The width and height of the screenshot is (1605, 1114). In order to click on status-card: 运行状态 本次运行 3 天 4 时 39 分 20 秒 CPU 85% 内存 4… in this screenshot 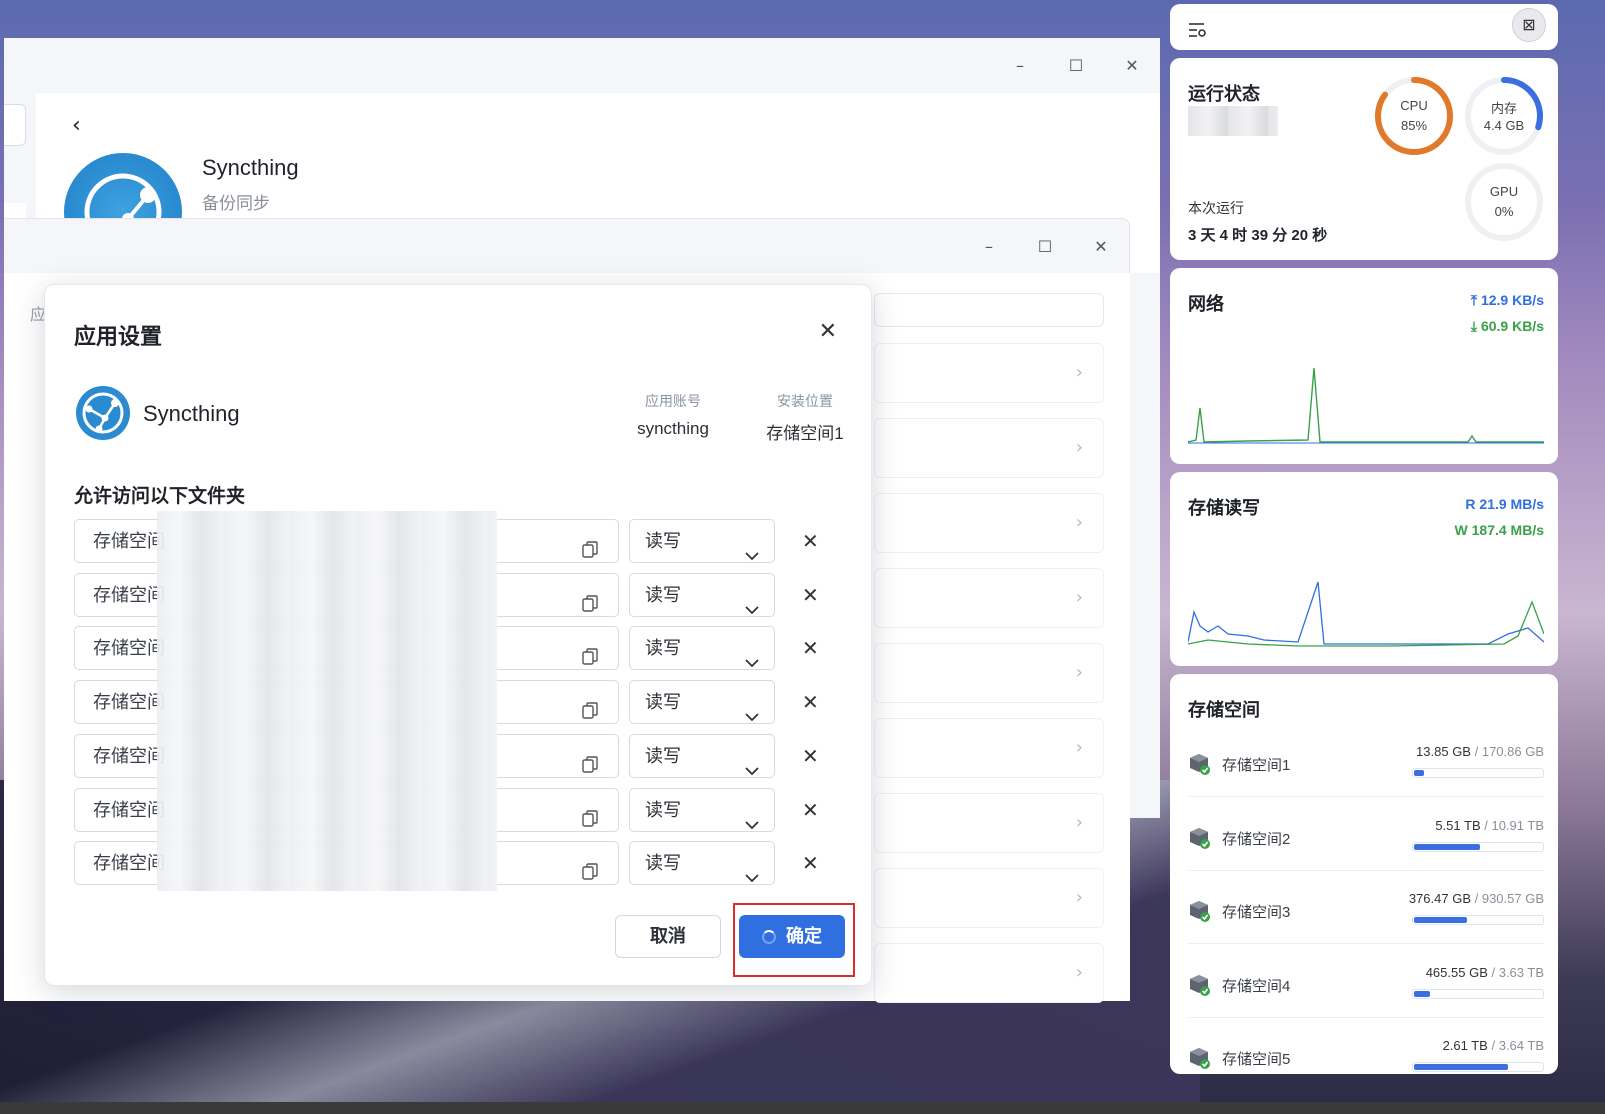, I will do `click(1364, 159)`.